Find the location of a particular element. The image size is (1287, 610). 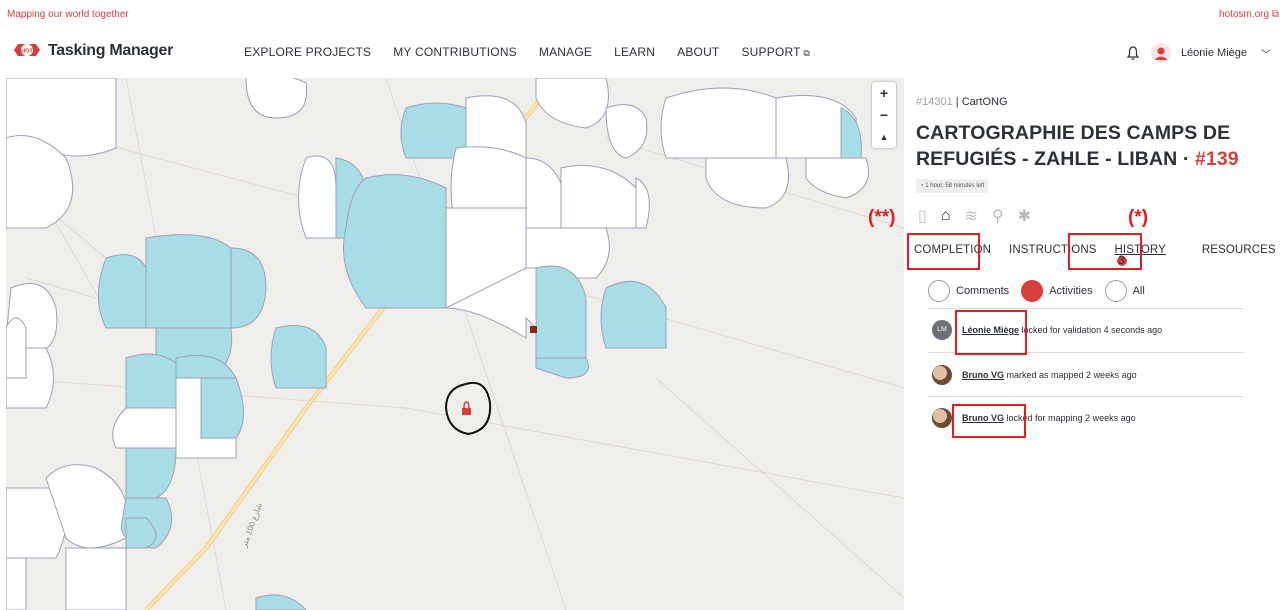

highlight-history-tab is located at coordinates (1105, 251).